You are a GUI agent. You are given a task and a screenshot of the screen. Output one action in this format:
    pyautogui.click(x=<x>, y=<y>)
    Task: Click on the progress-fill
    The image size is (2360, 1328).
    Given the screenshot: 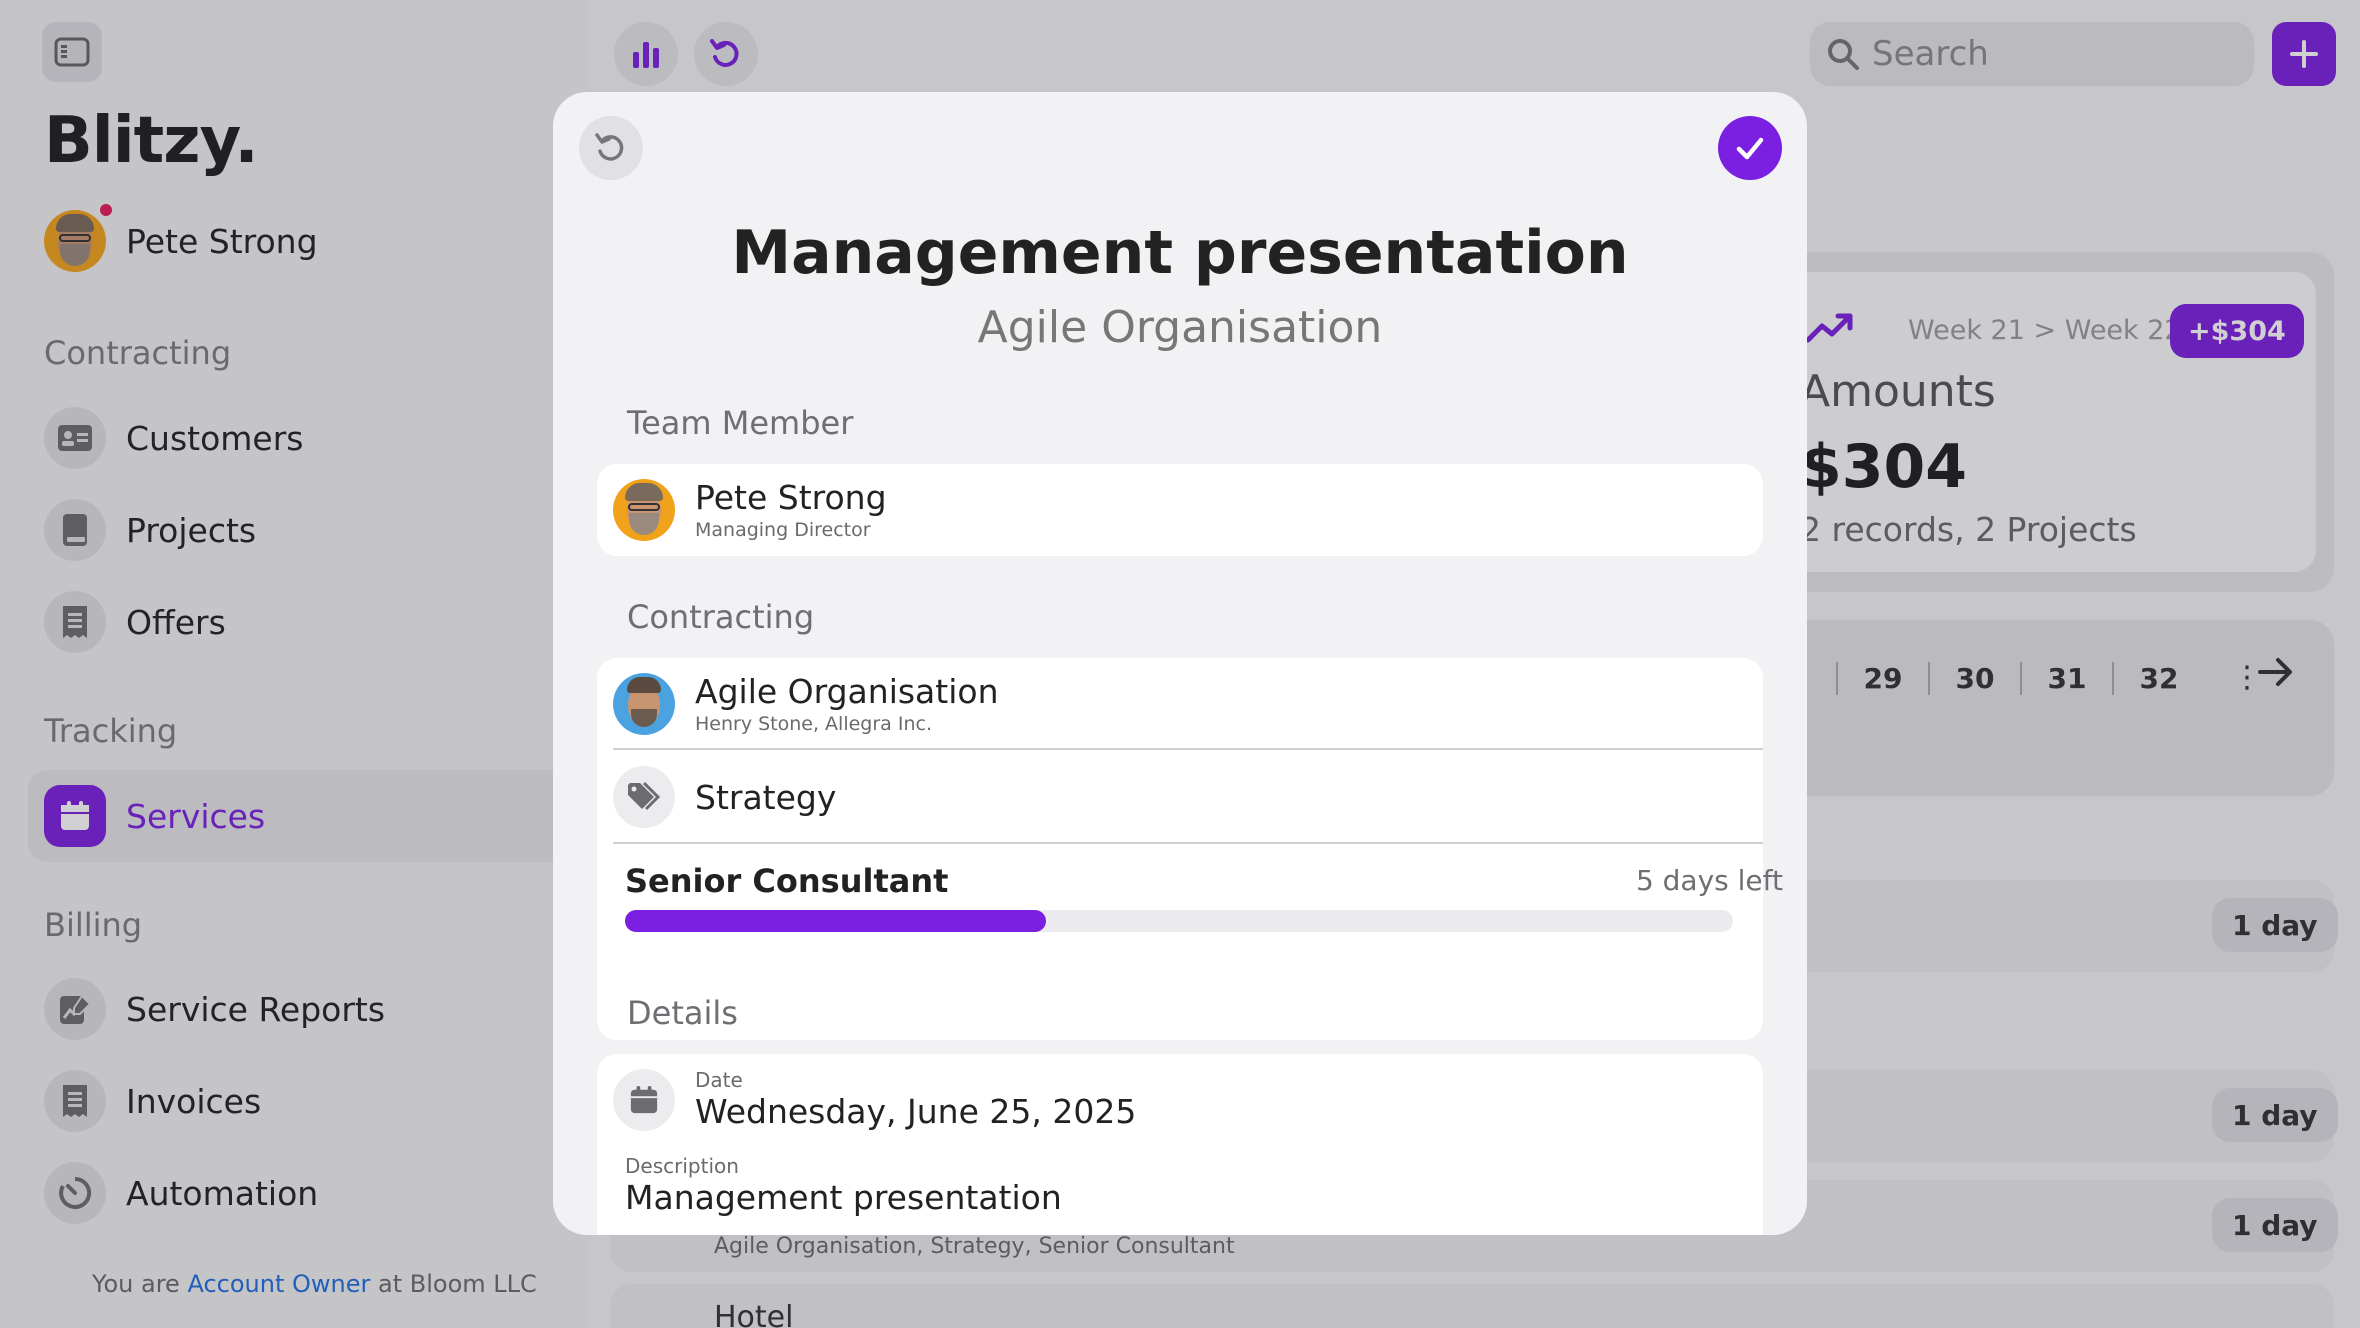 What is the action you would take?
    pyautogui.click(x=836, y=921)
    